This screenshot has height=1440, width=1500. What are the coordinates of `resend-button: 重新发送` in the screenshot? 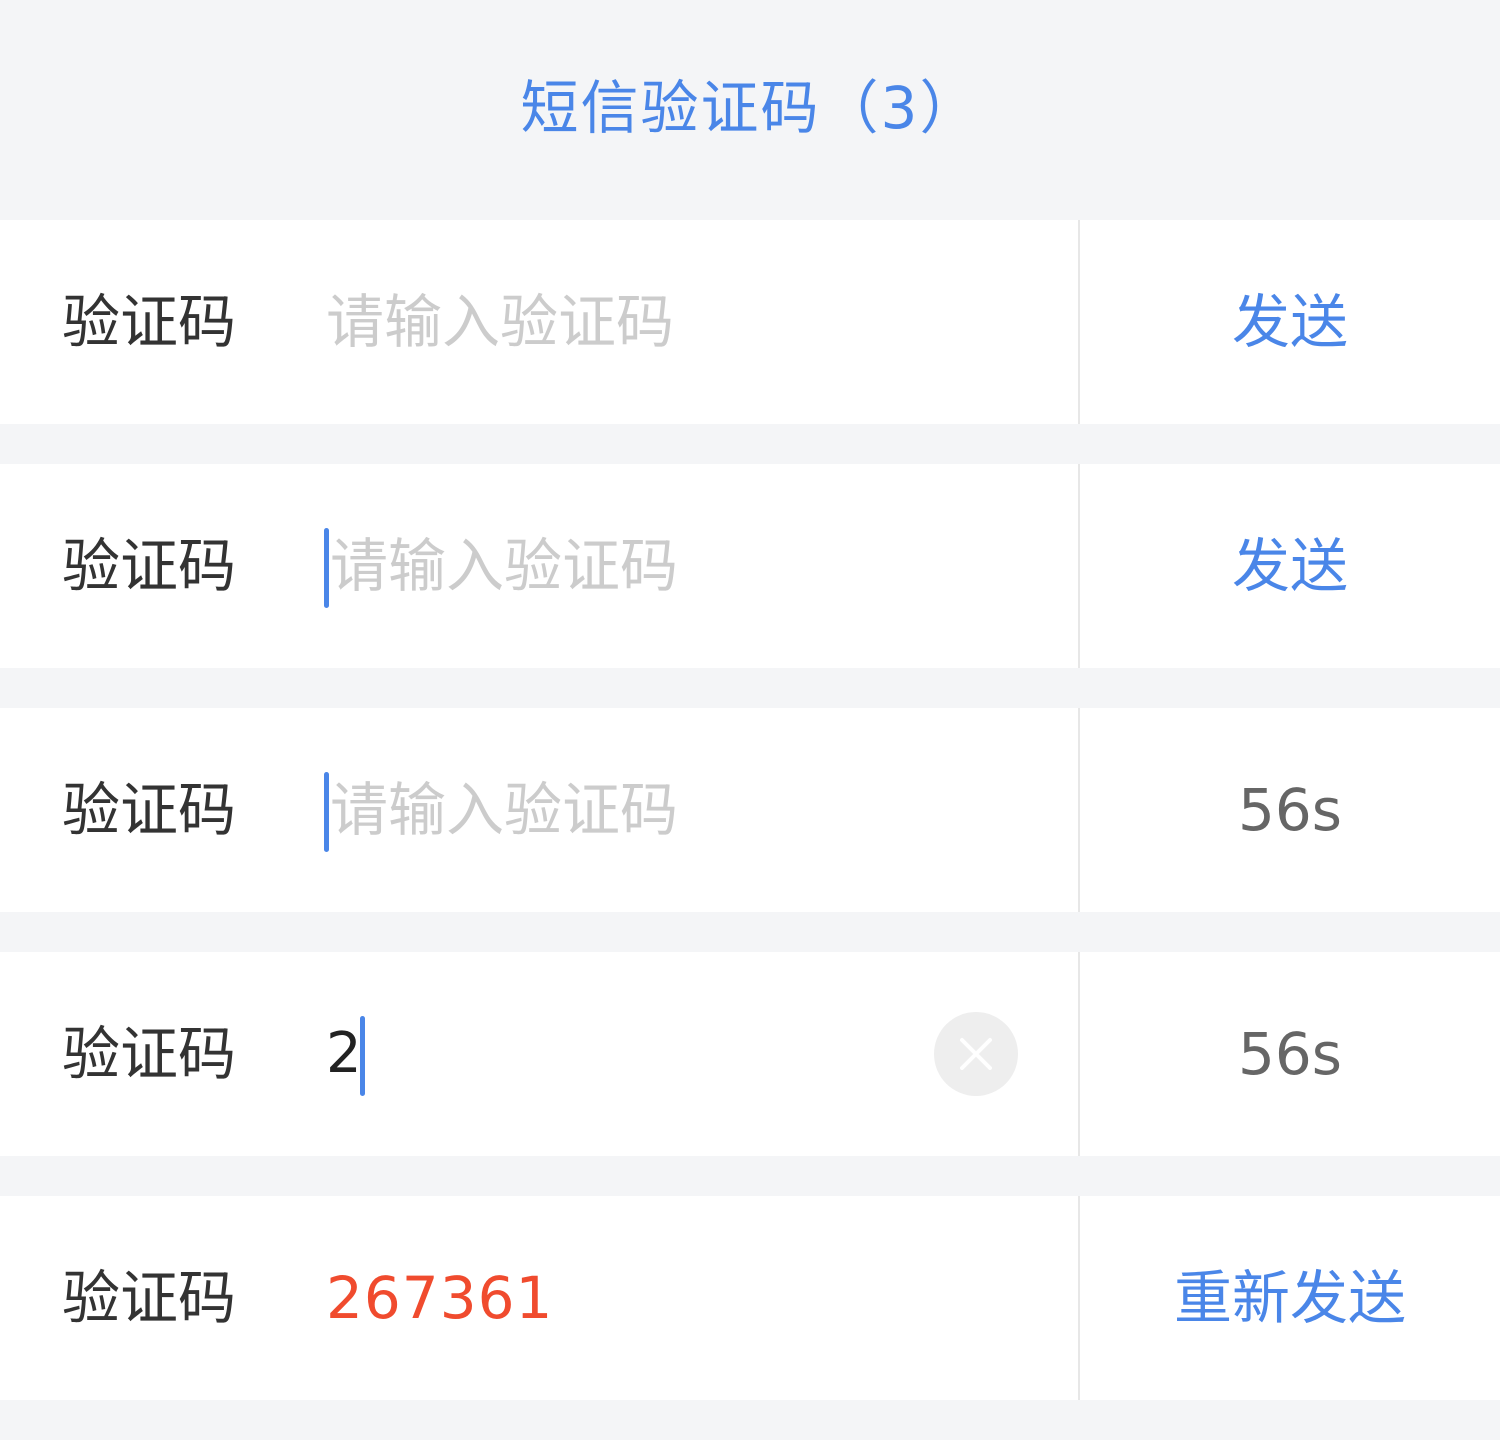 It's located at (1290, 1298).